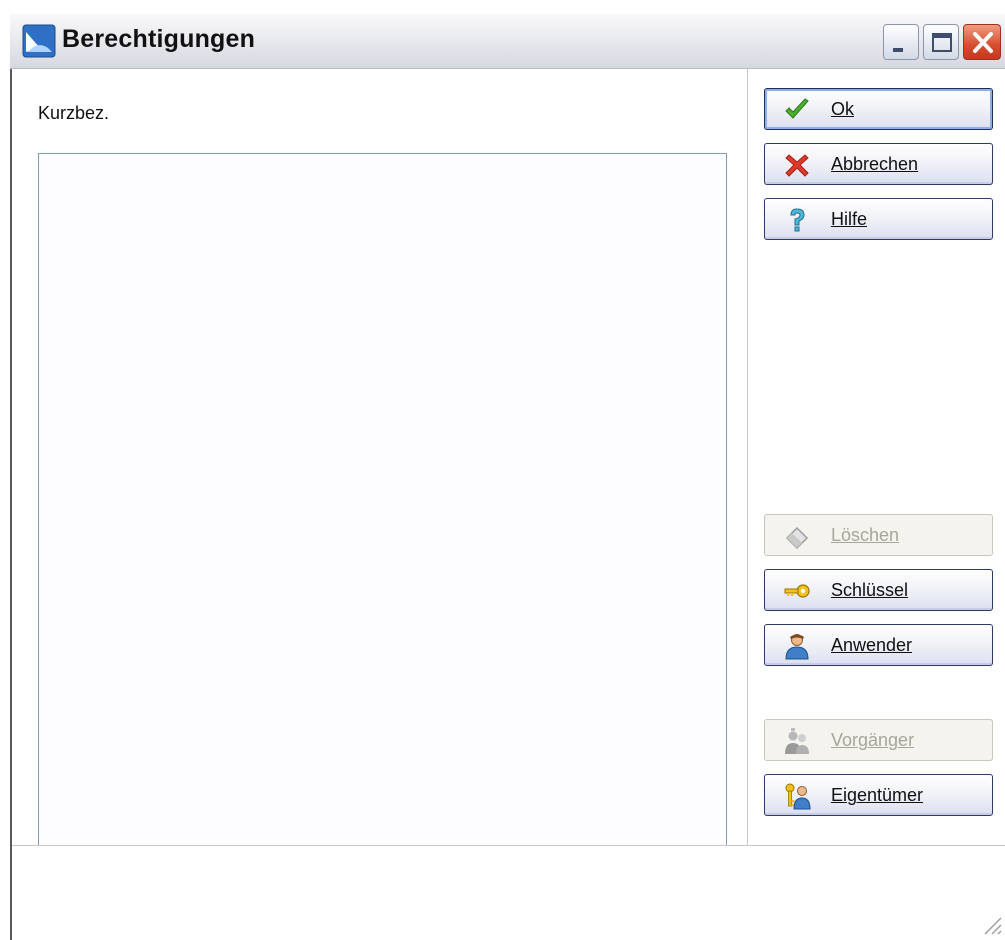 This screenshot has height=940, width=1005. I want to click on user-icon, so click(797, 647).